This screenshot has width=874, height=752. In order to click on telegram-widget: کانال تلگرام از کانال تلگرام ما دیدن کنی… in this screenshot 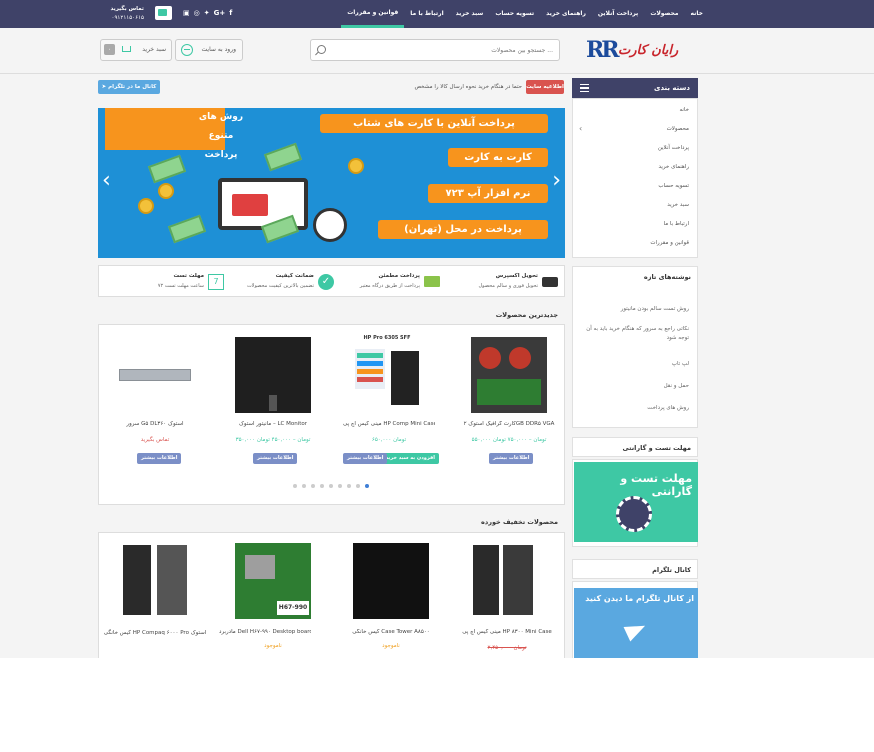, I will do `click(635, 608)`.